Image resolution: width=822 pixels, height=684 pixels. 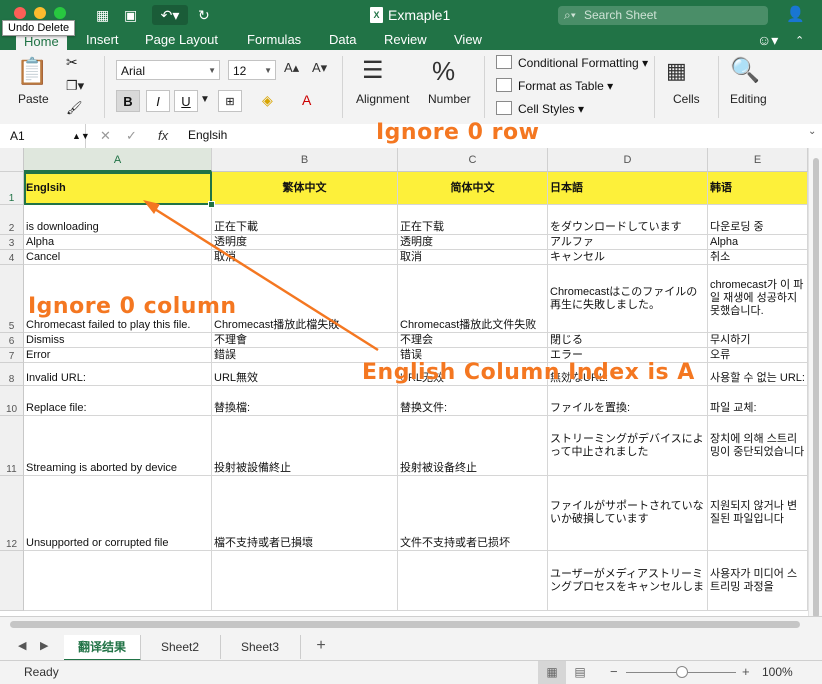 I want to click on copy-icon: ❐▾, so click(x=75, y=86).